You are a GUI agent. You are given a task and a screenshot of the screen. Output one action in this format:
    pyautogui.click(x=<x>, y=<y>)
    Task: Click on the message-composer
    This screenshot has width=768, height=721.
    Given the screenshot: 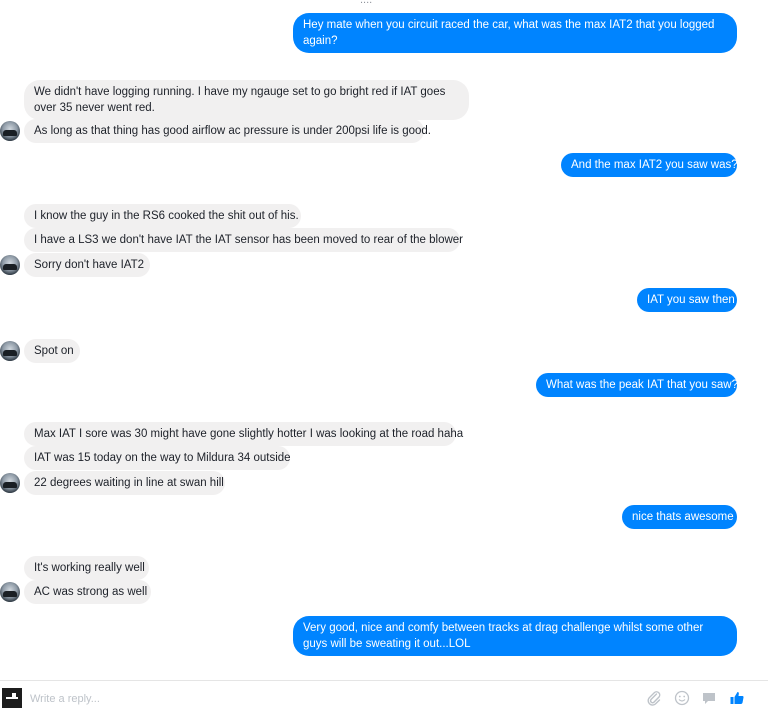 What is the action you would take?
    pyautogui.click(x=384, y=700)
    